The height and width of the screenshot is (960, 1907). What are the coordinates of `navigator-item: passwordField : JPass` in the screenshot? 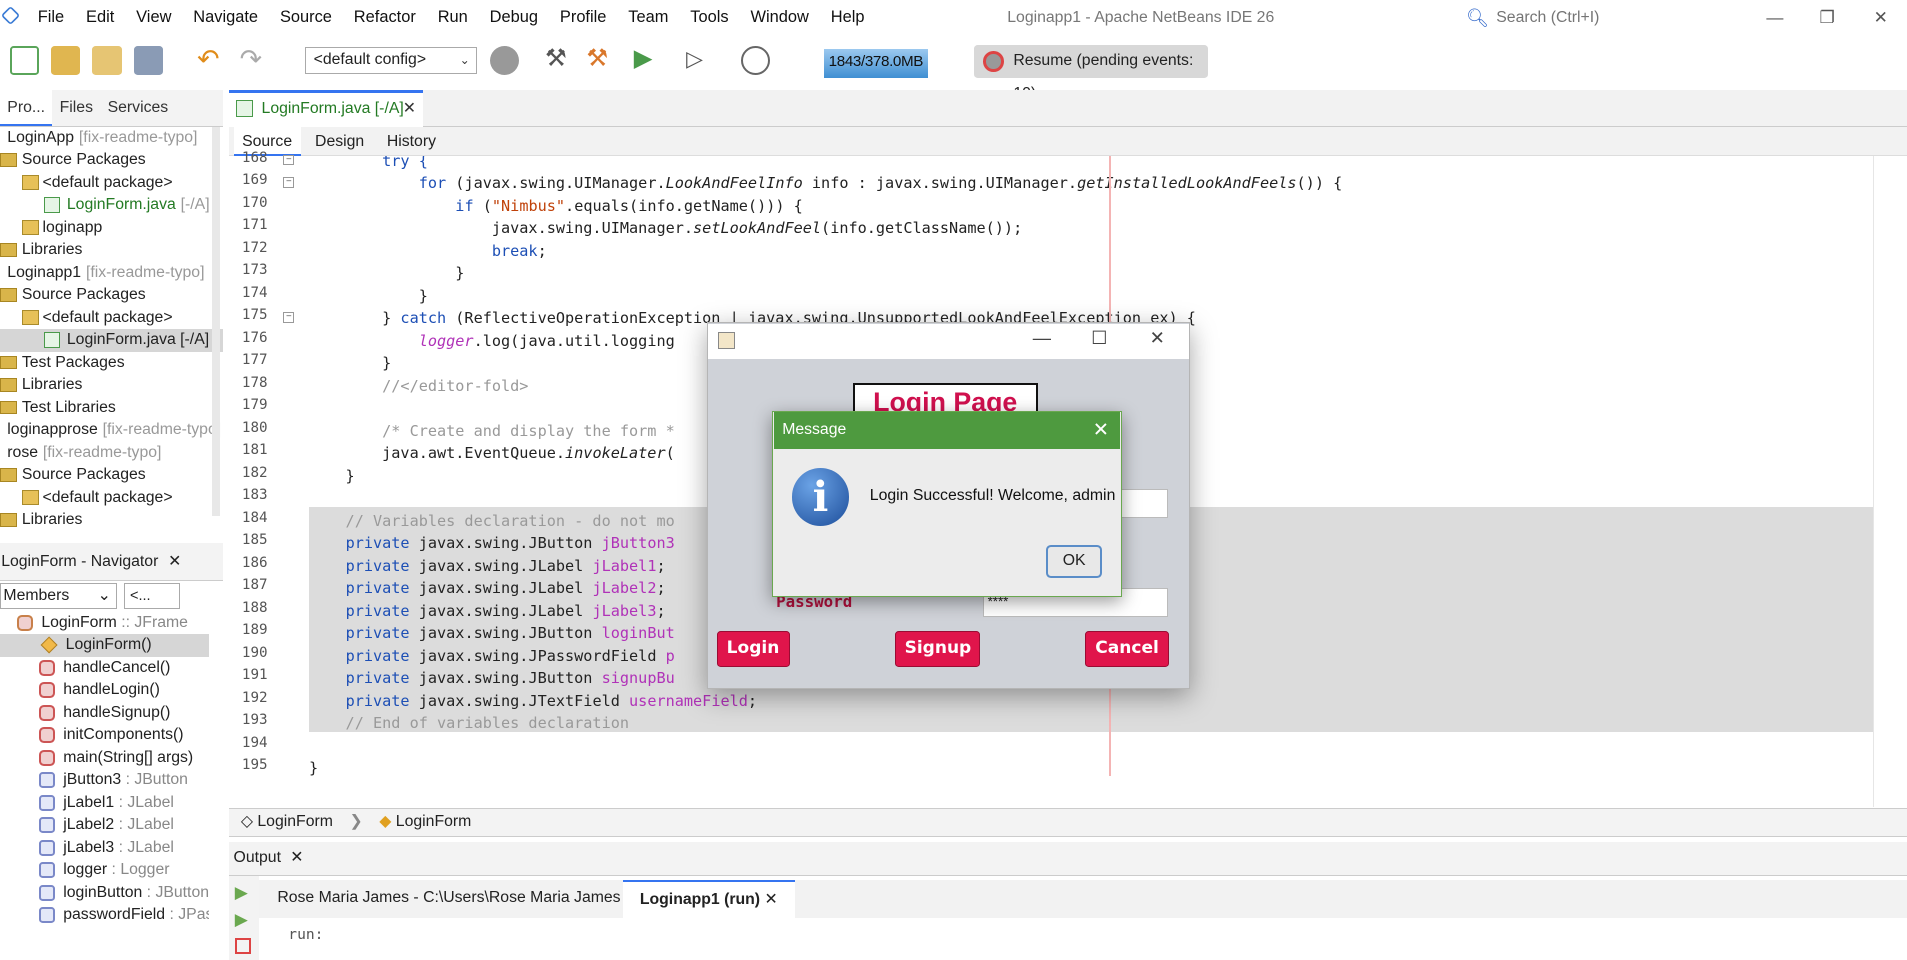 It's located at (104, 915).